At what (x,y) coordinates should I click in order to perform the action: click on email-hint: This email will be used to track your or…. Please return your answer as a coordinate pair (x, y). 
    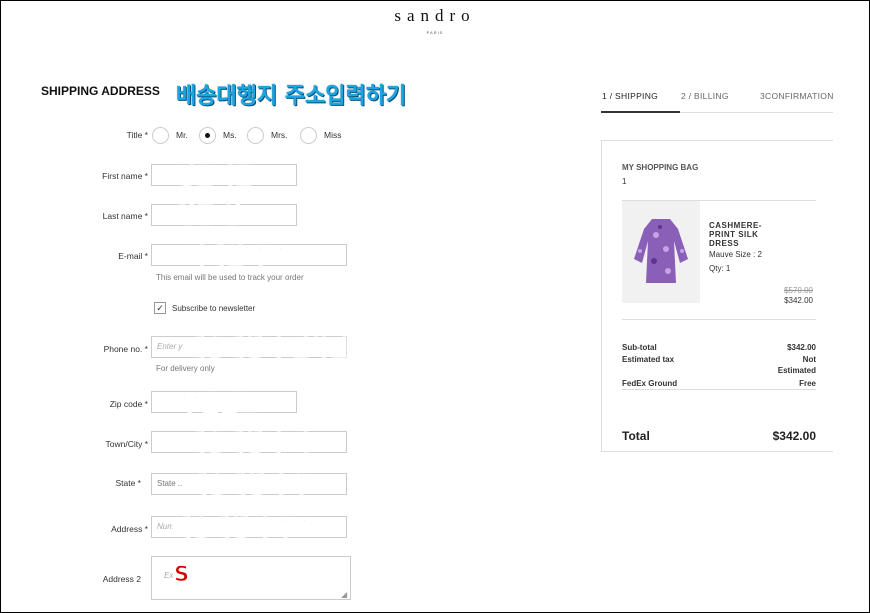
    Looking at the image, I should click on (230, 277).